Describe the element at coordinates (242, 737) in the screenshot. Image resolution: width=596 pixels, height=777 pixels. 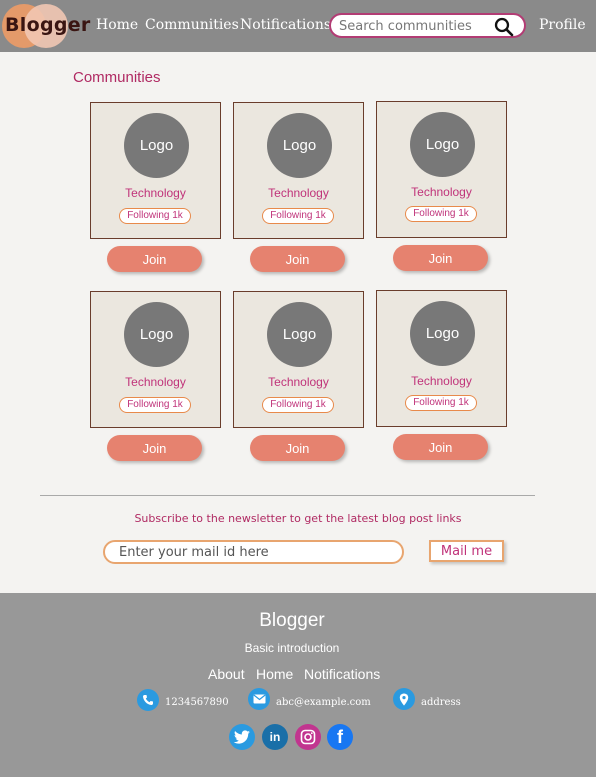
I see `twitter-icon` at that location.